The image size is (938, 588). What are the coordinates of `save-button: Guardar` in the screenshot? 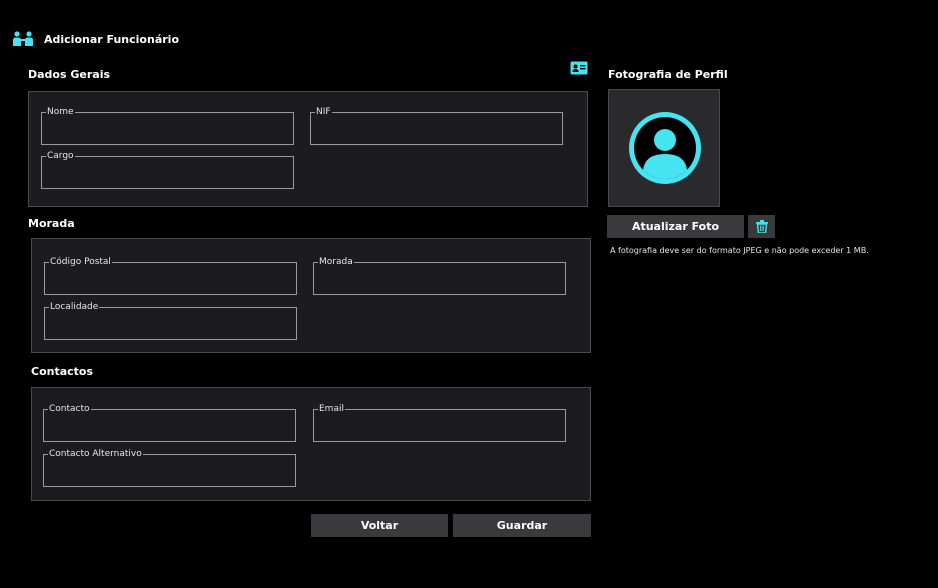 It's located at (522, 525).